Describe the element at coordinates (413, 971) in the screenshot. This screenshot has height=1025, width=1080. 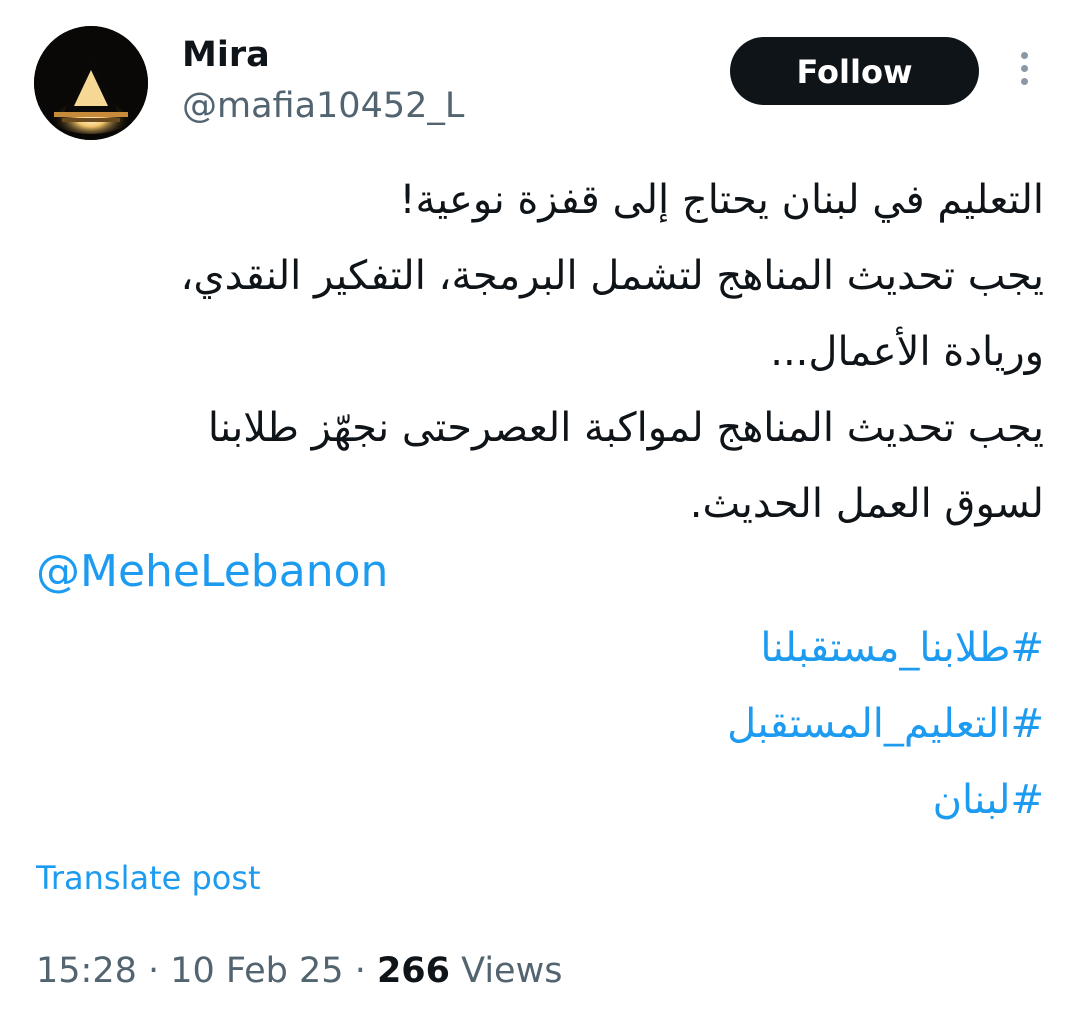
I see `views-count: 266` at that location.